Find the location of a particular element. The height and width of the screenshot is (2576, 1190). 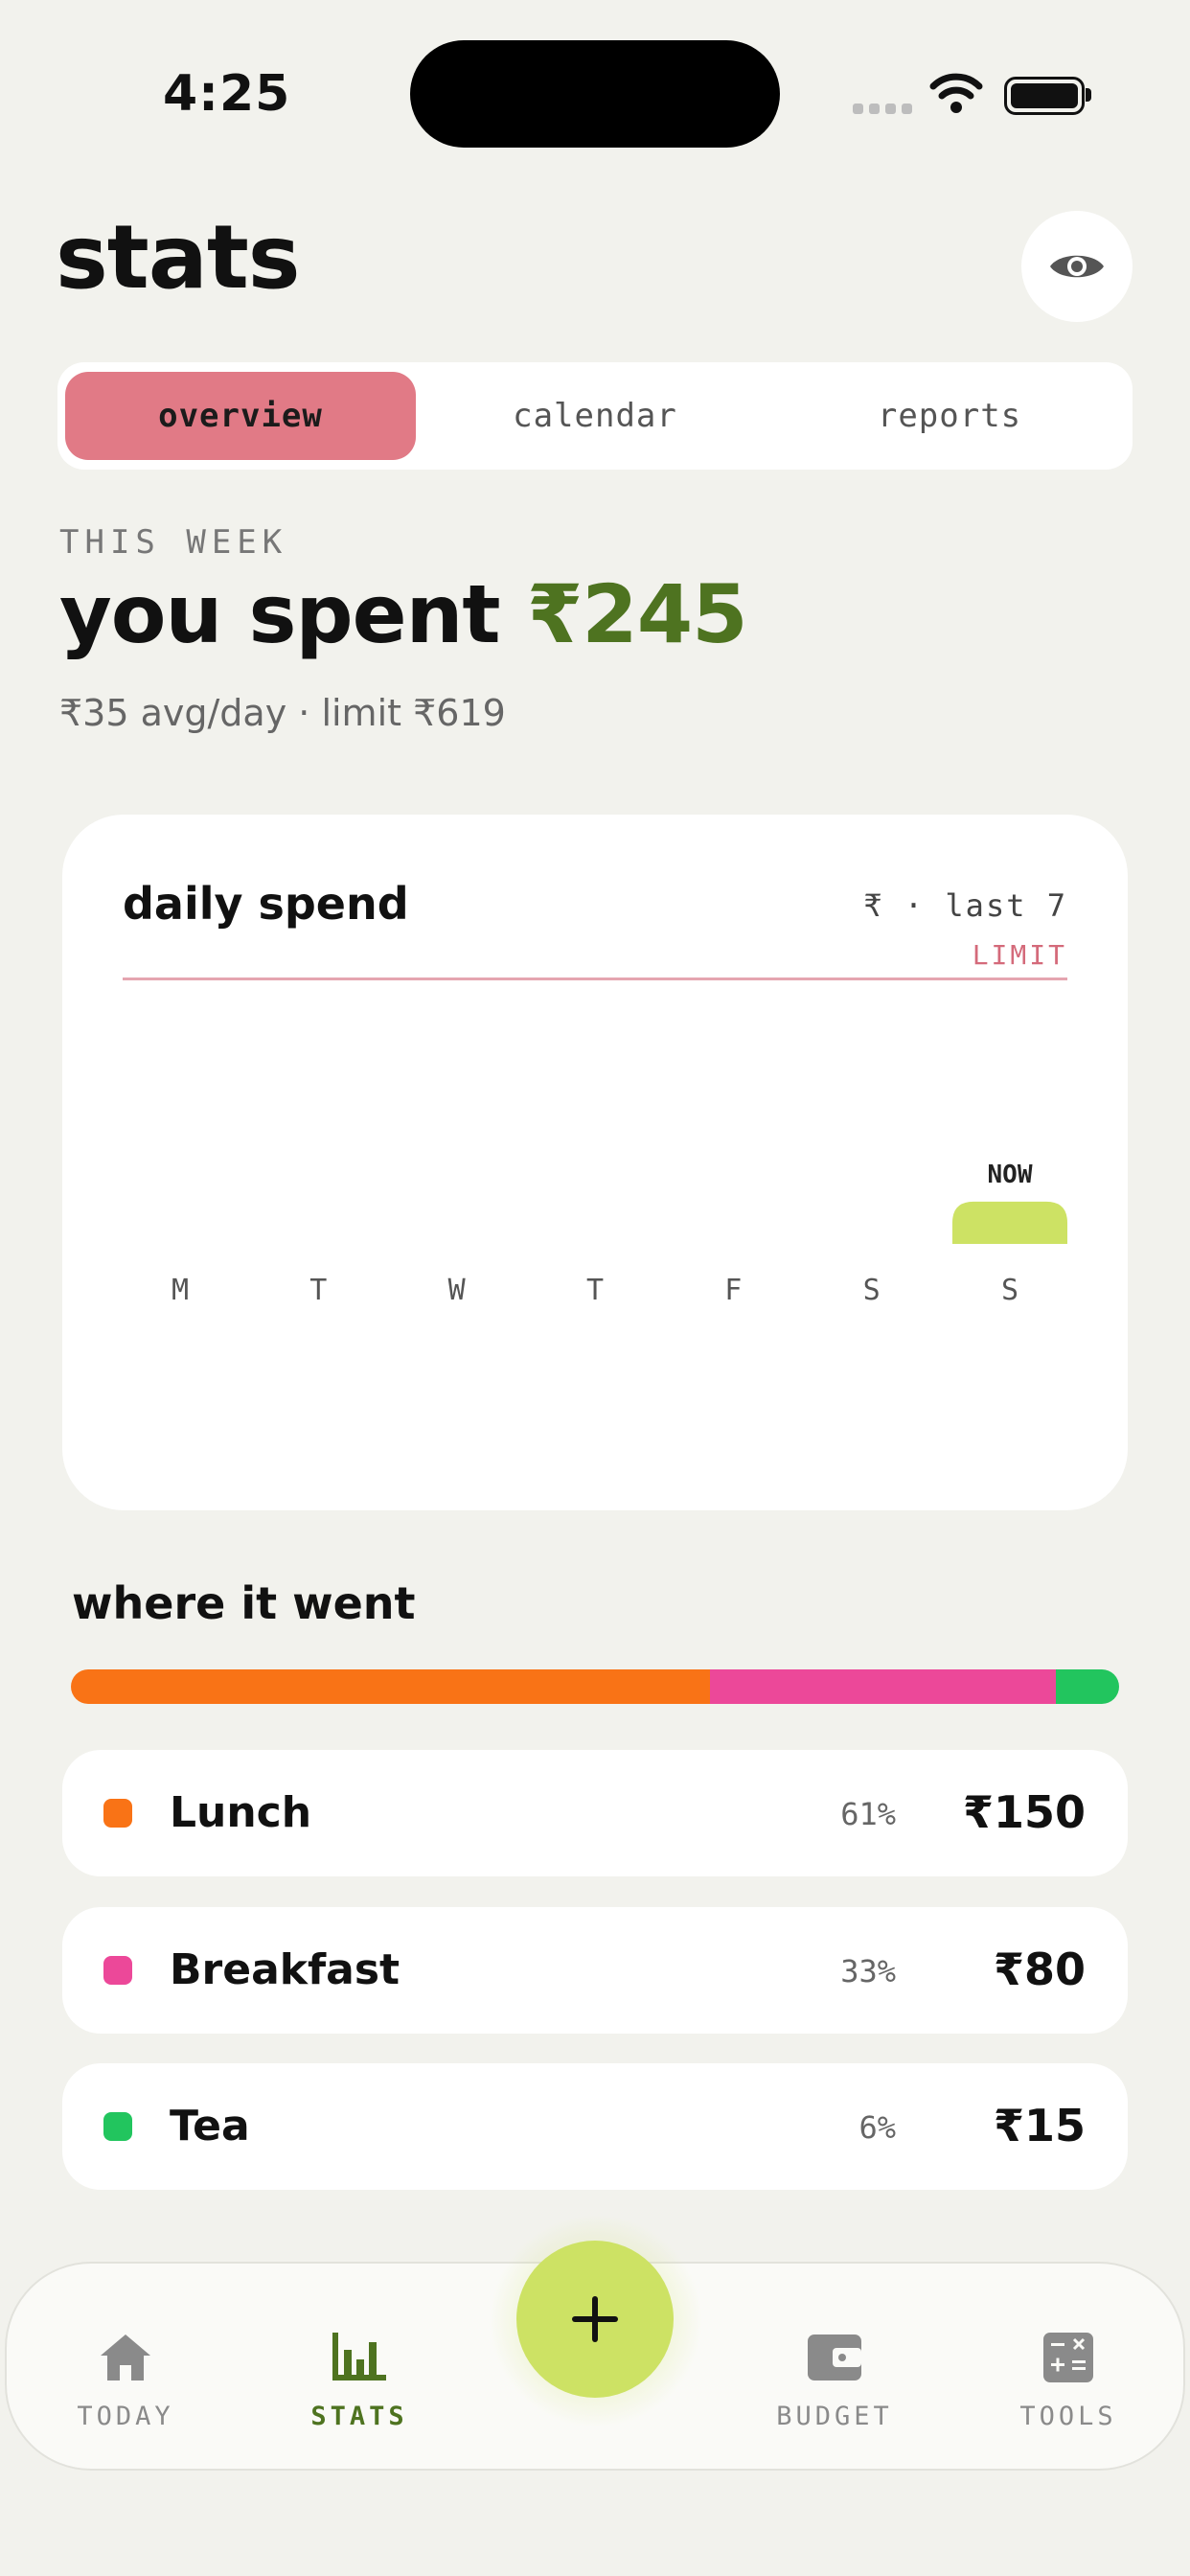

category-name: Tea is located at coordinates (210, 2126).